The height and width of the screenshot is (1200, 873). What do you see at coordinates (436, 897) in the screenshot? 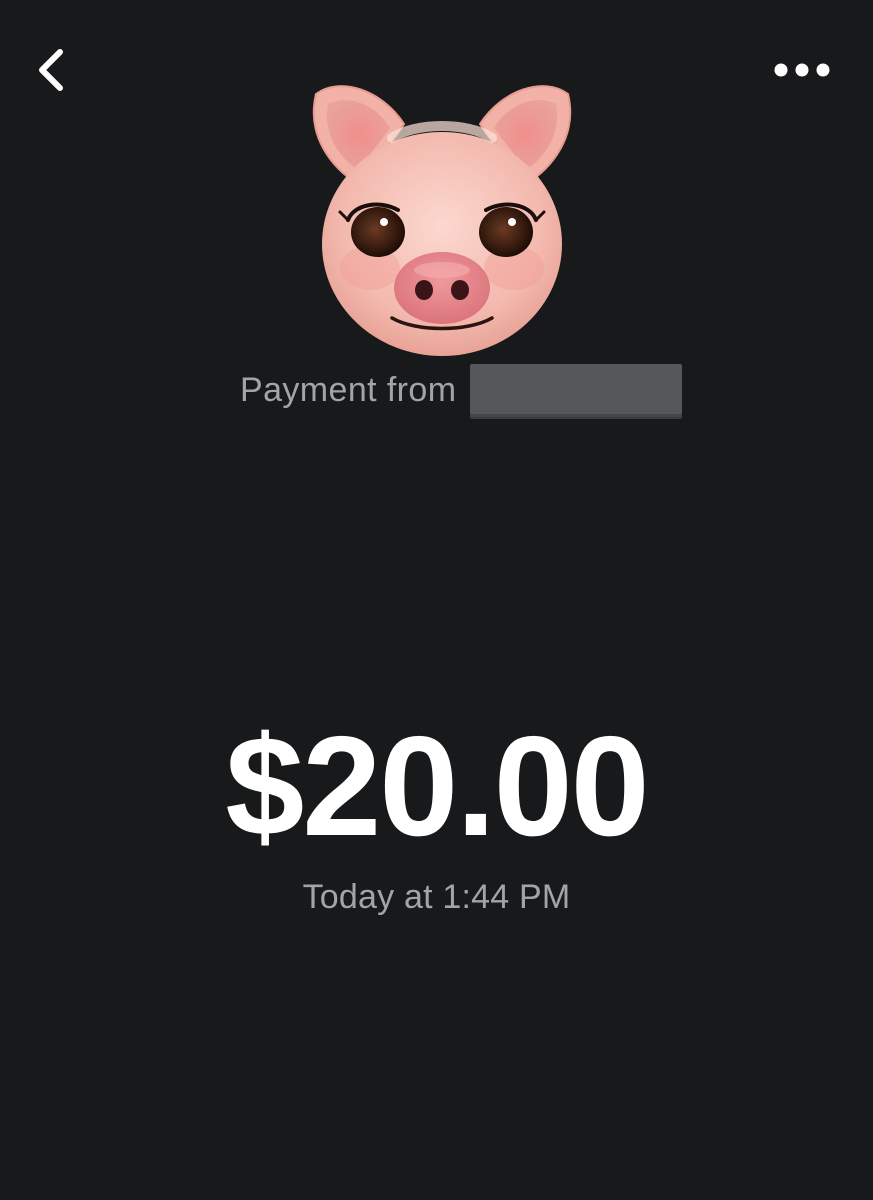
I see `payment-timestamp: Today at 1:44 PM` at bounding box center [436, 897].